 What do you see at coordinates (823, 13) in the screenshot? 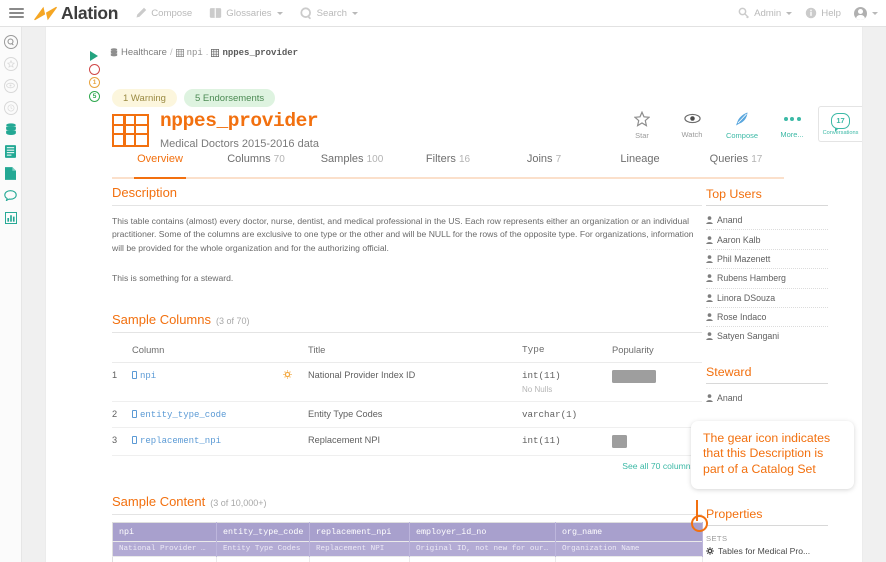
I see `nav-help: Help` at bounding box center [823, 13].